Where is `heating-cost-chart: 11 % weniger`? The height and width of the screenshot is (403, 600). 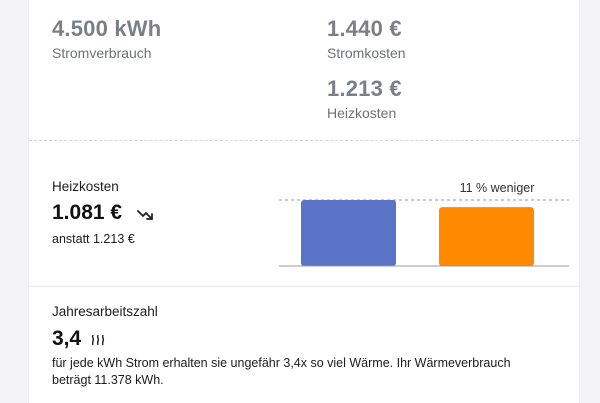 heating-cost-chart: 11 % weniger is located at coordinates (424, 224).